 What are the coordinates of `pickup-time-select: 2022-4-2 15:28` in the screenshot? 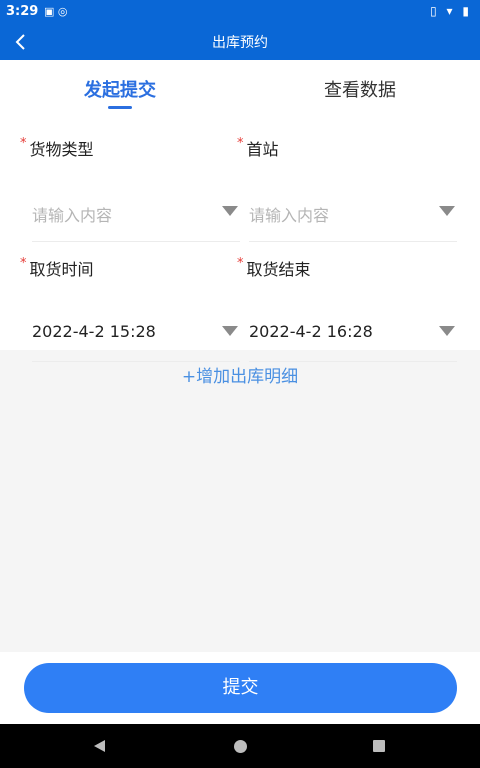 It's located at (136, 334).